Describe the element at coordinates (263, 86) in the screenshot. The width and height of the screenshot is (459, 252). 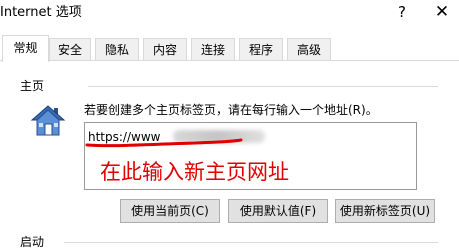
I see `home-section-divider` at that location.